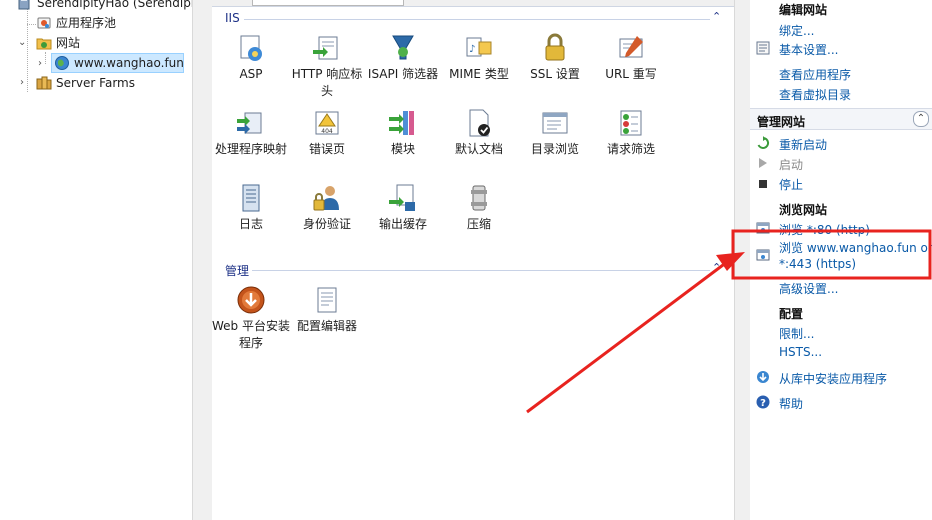  Describe the element at coordinates (781, 122) in the screenshot. I see `manage-site-header: 管理网站` at that location.